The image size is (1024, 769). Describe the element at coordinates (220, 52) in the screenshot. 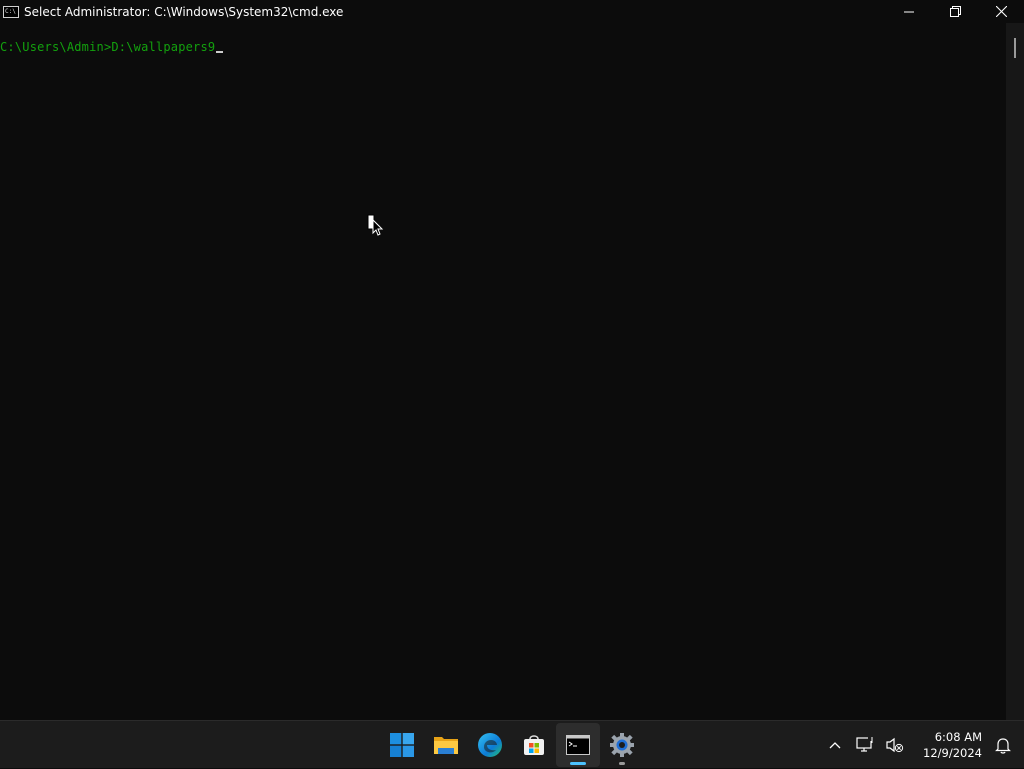

I see `text-caret` at that location.